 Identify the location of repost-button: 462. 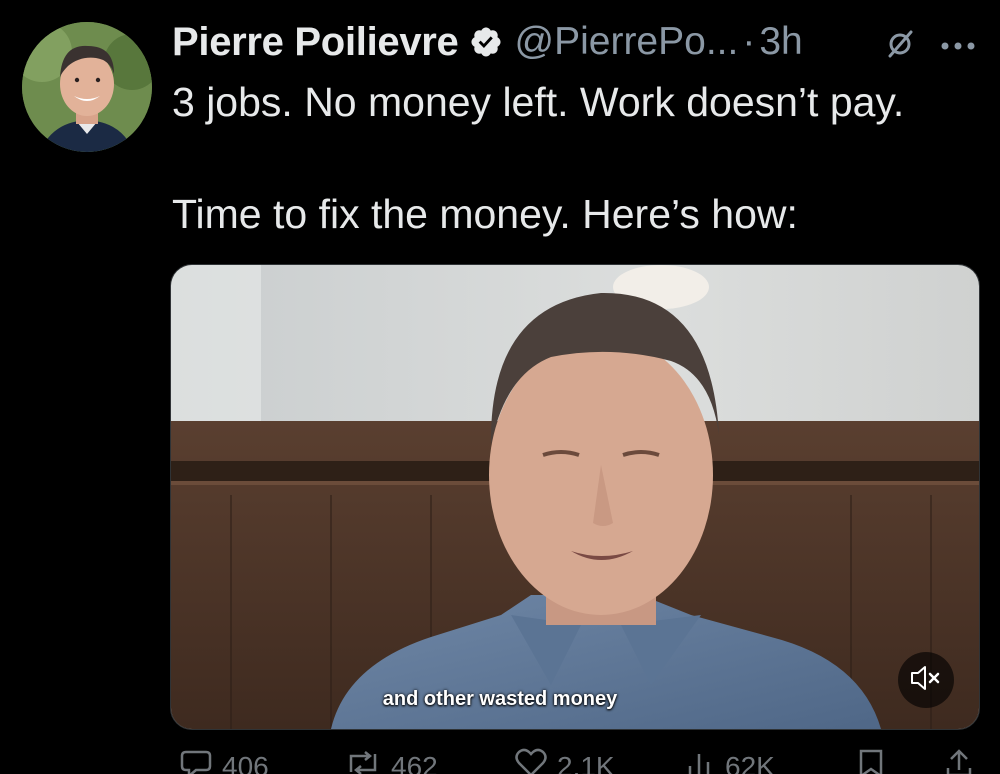
(391, 761).